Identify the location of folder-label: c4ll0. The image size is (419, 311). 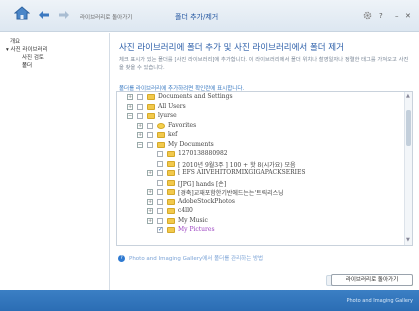
(185, 210).